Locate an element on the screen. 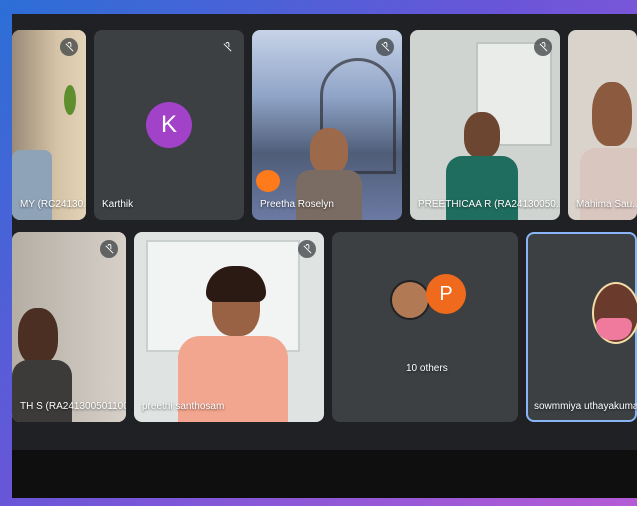 This screenshot has height=506, width=637. participant-tile: preethi santhosam is located at coordinates (229, 327).